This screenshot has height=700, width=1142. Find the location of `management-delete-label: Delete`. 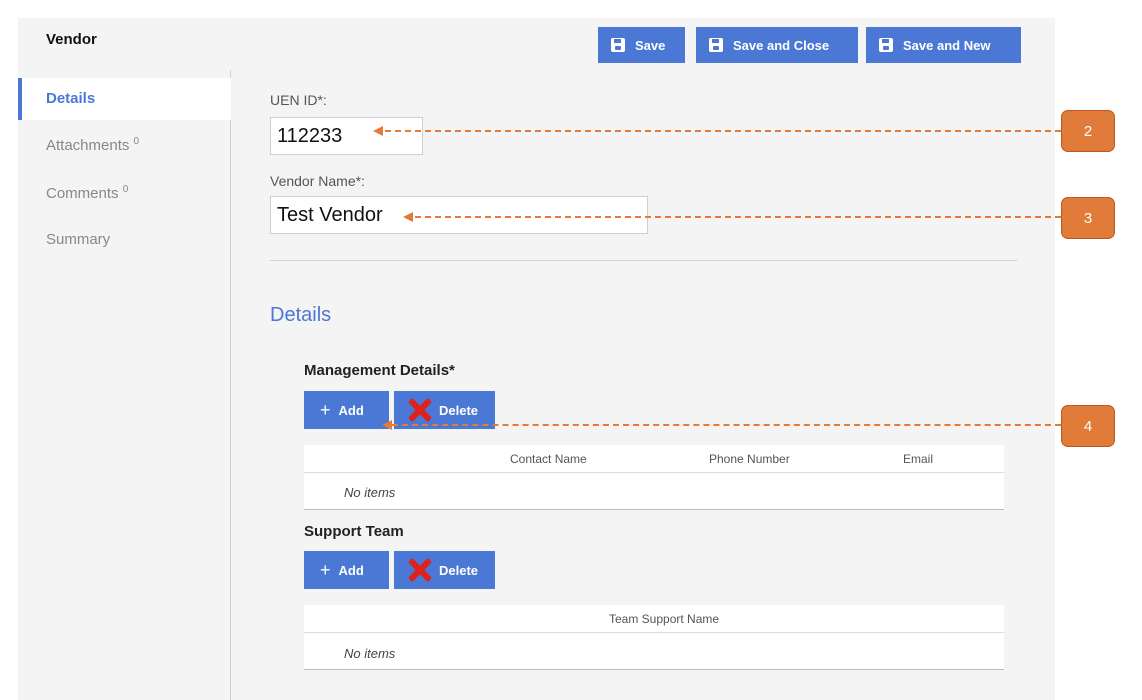

management-delete-label: Delete is located at coordinates (459, 410).